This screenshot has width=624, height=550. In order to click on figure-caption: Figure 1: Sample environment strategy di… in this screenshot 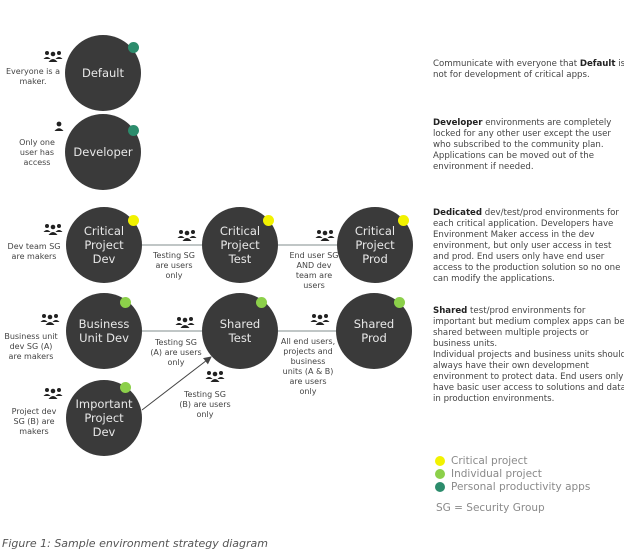, I will do `click(135, 543)`.